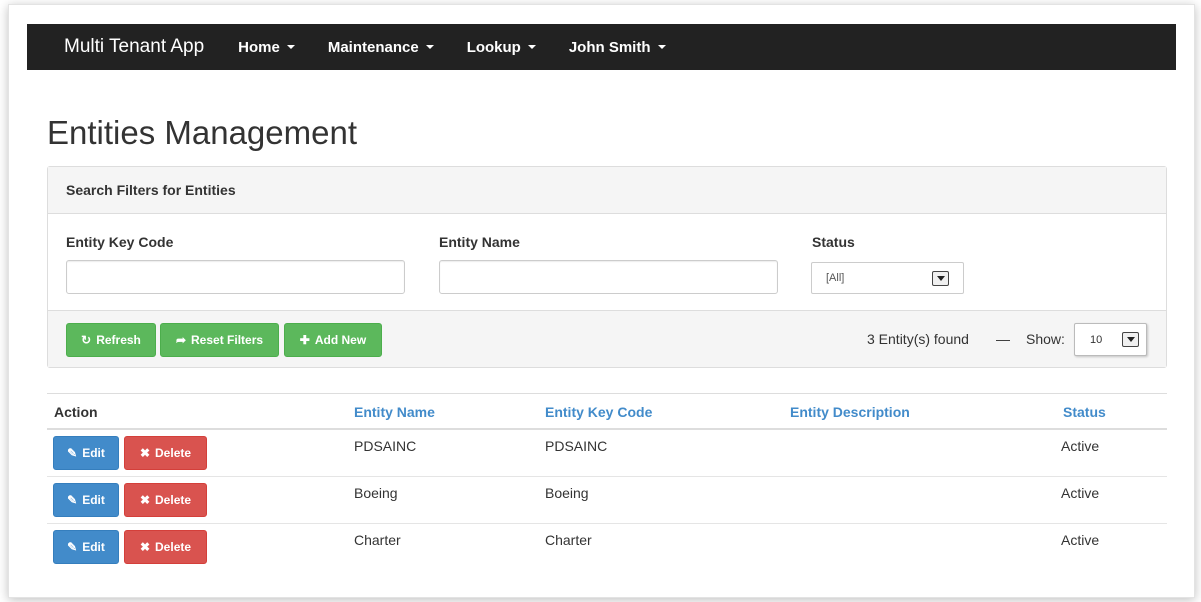 The height and width of the screenshot is (602, 1201). I want to click on nav-maintenance: Maintenance, so click(381, 47).